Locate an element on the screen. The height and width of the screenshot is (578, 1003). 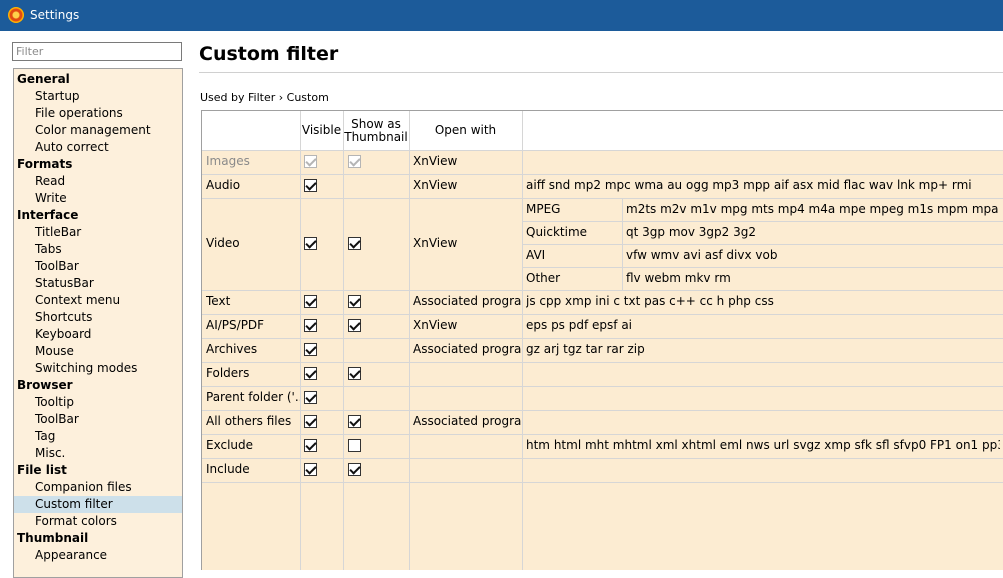
tree-item-custom-filter: Custom filter is located at coordinates (98, 504).